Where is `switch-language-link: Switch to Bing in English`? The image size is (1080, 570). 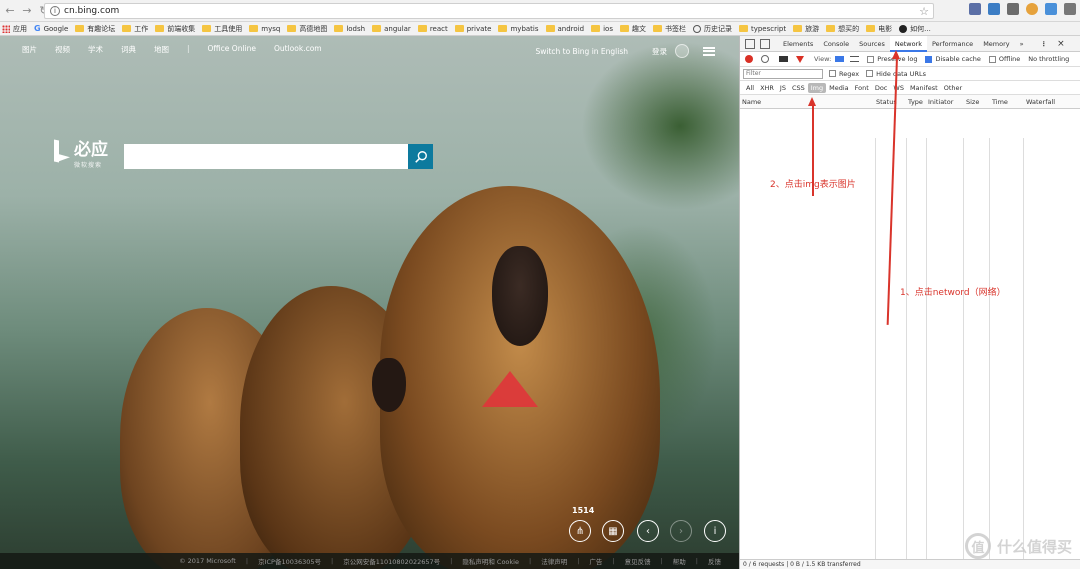 switch-language-link: Switch to Bing in English is located at coordinates (581, 51).